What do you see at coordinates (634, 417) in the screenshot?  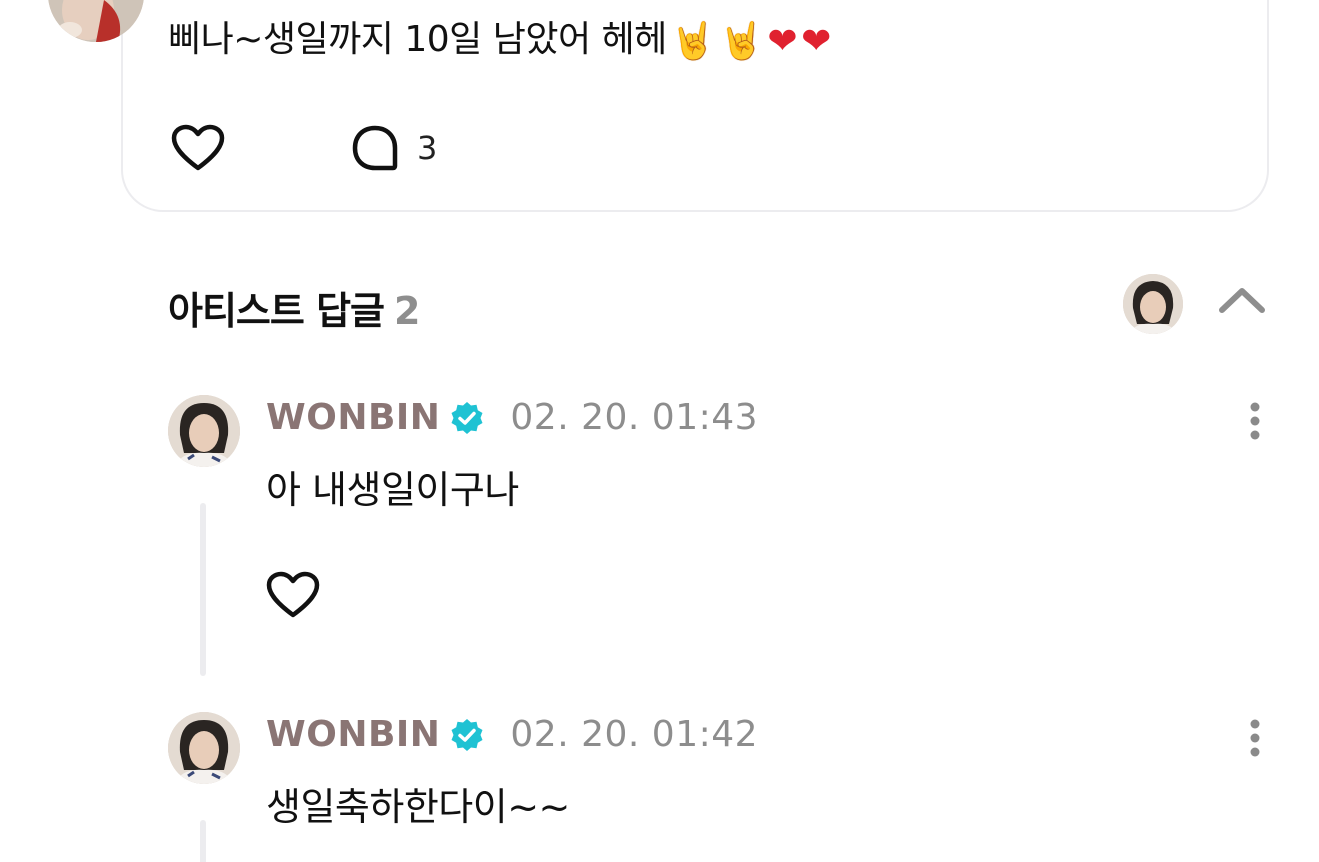 I see `reply-timestamp: 02. 20. 01:43` at bounding box center [634, 417].